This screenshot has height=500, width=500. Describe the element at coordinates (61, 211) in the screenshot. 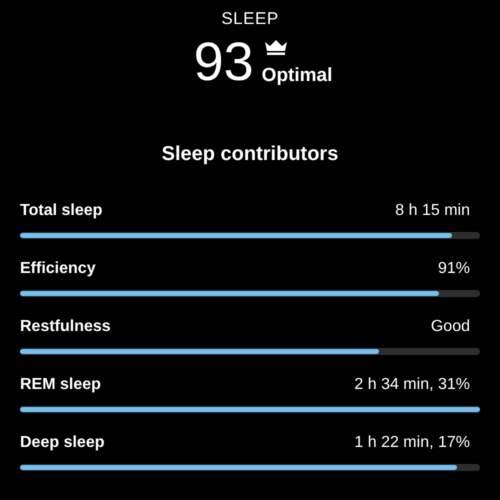

I see `contributor-name: Total sleep` at that location.